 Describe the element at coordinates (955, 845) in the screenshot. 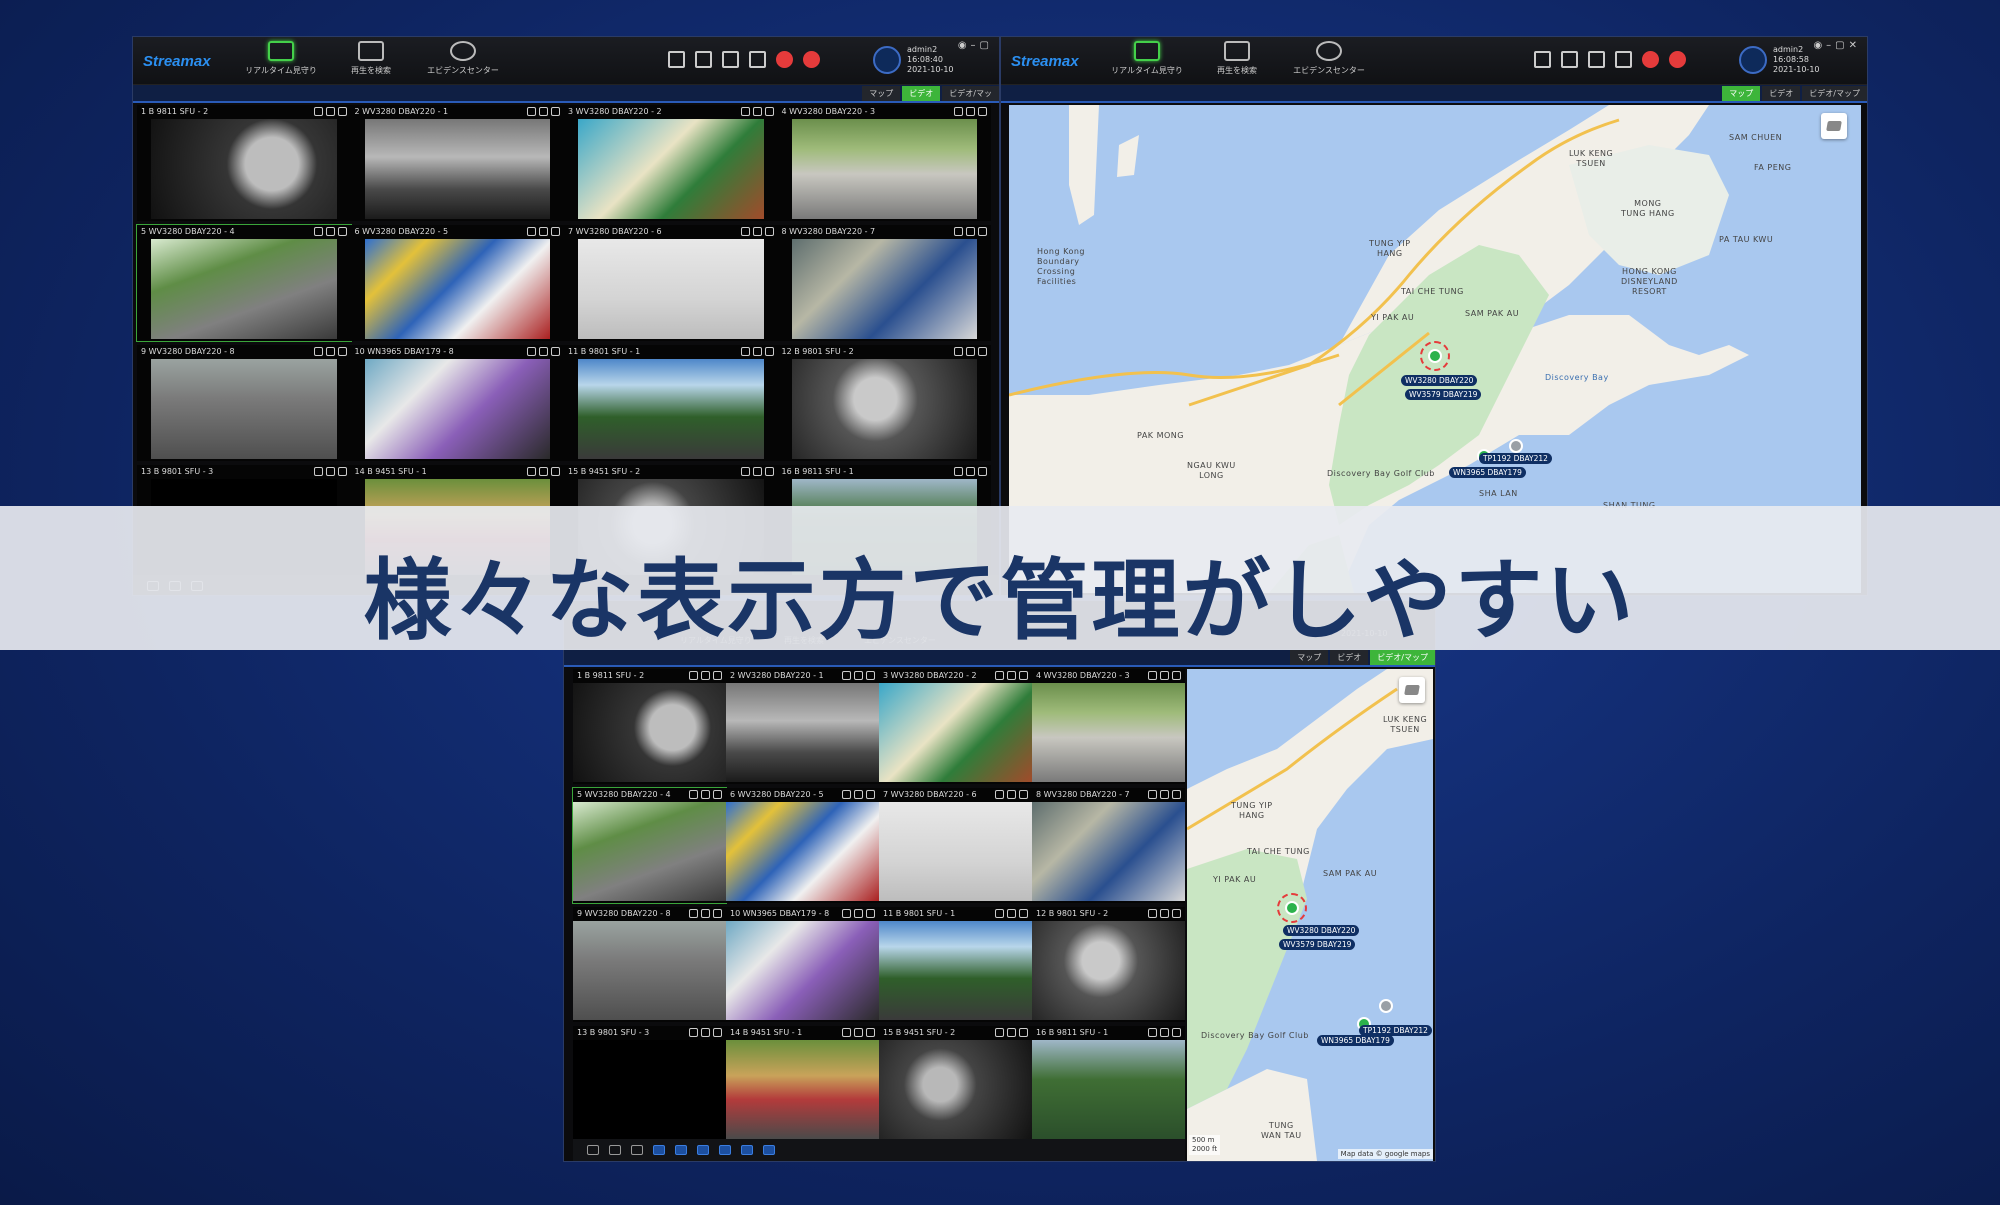

I see `video-cell: 7 WV3280 DBAY220 - 6` at that location.